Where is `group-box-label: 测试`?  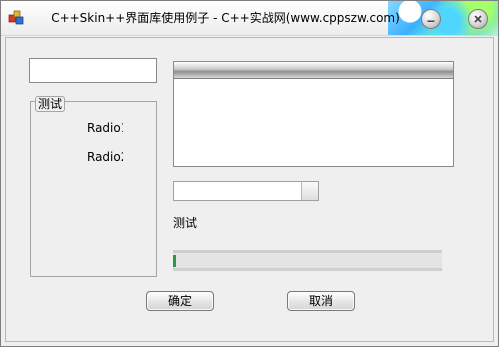 group-box-label: 测试 is located at coordinates (50, 104).